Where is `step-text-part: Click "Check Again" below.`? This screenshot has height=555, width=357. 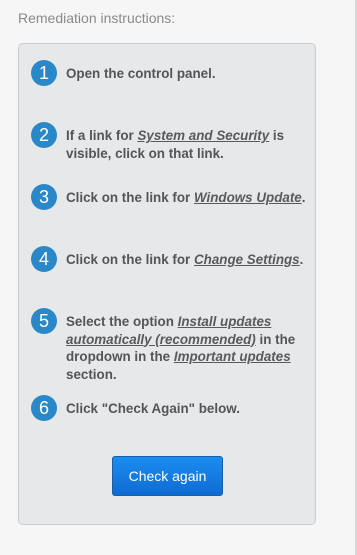
step-text-part: Click "Check Again" below. is located at coordinates (153, 408).